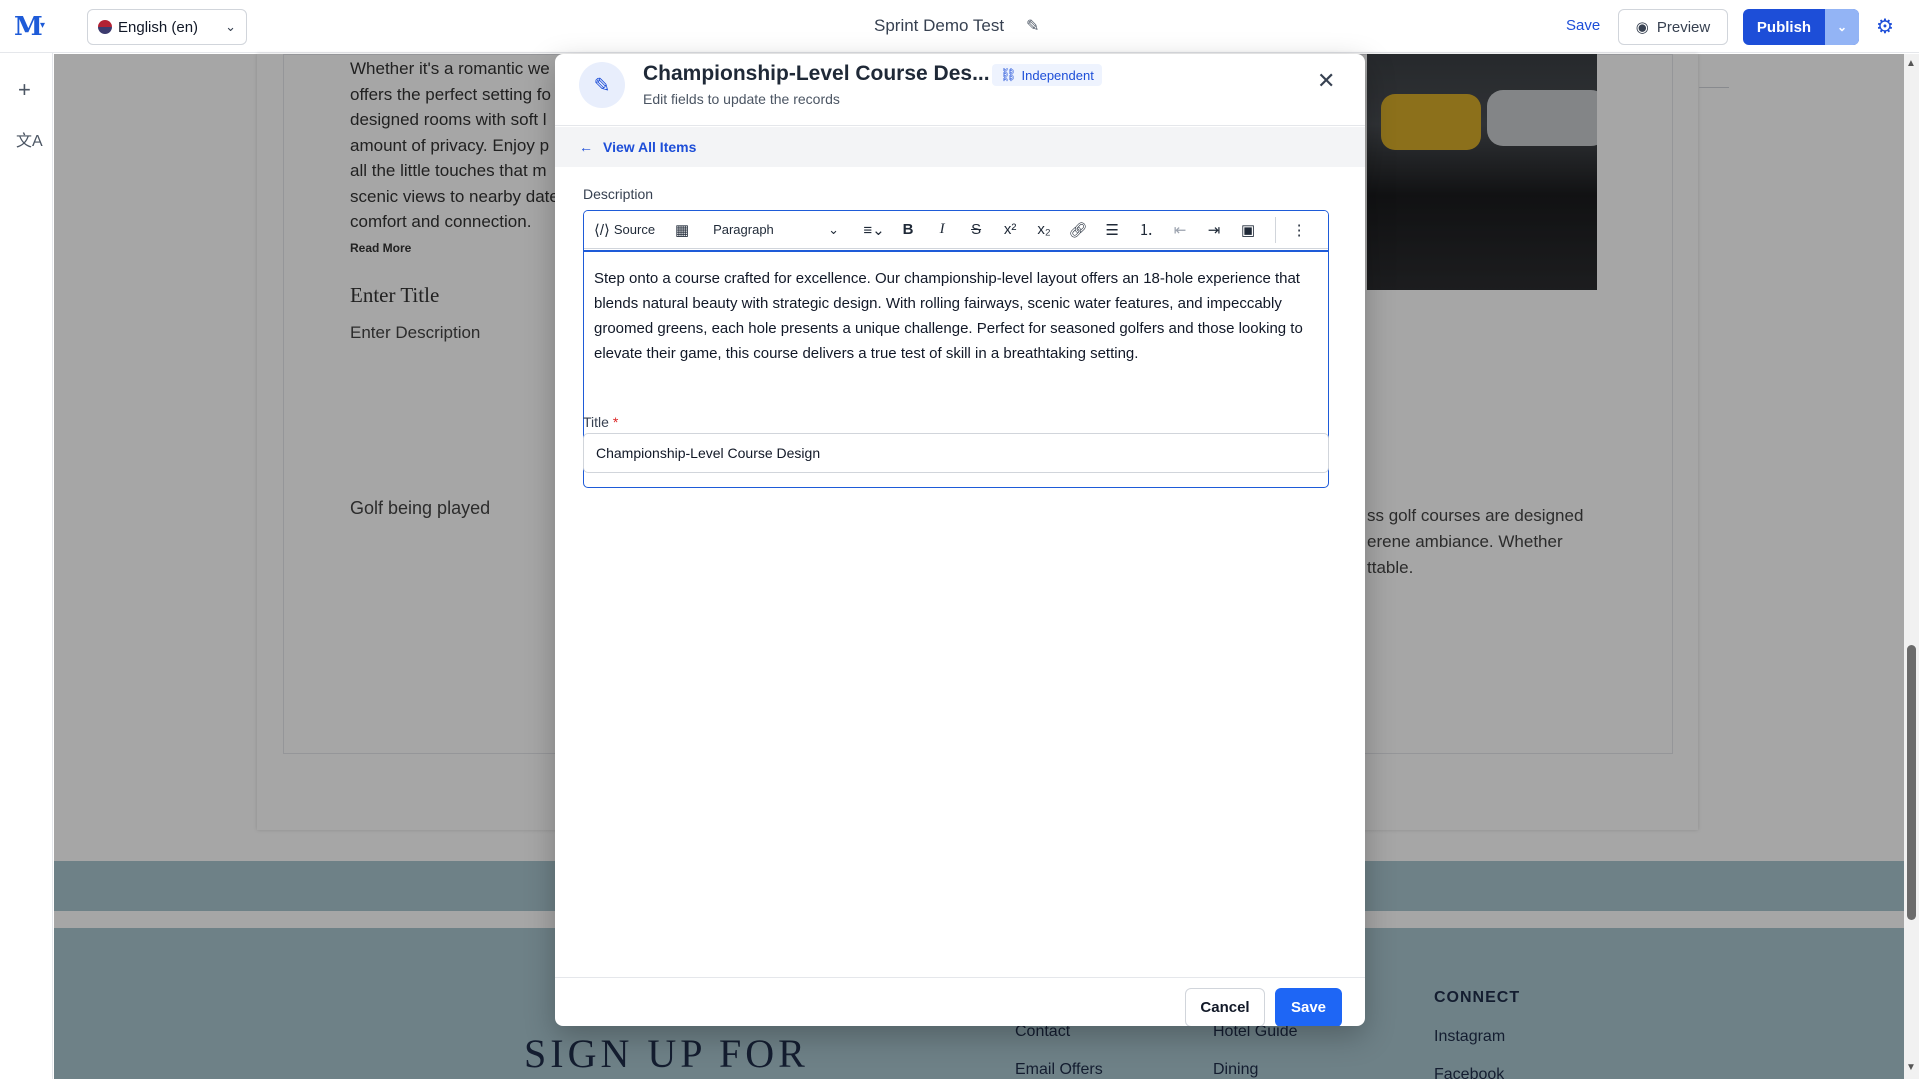 The width and height of the screenshot is (1919, 1079). Describe the element at coordinates (1885, 26) in the screenshot. I see `gear-icon: ⚙` at that location.